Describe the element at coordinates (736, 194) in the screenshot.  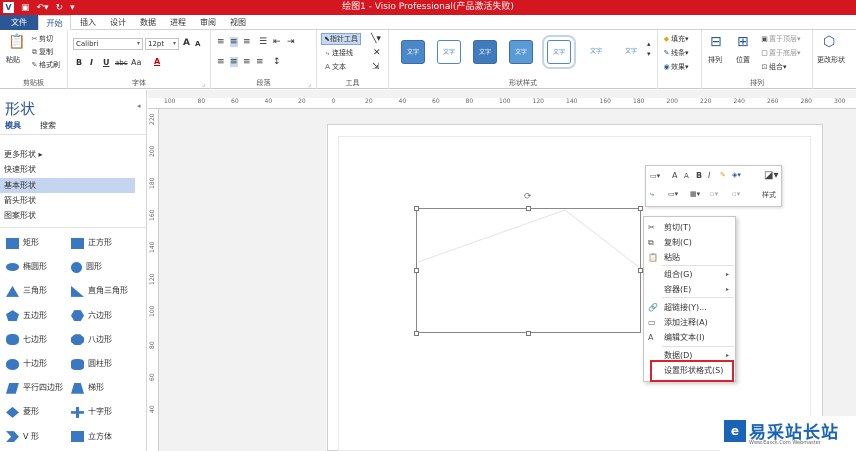
I see `mini-order-icon: ▫▾` at that location.